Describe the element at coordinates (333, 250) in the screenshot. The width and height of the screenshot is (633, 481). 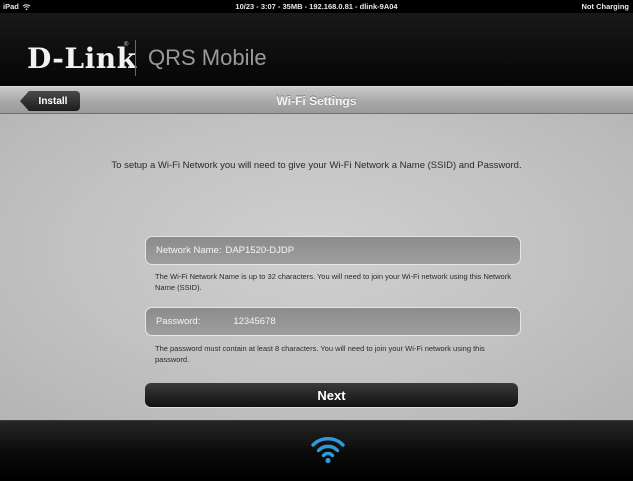
I see `network-name-field: Network Name: DAP1520-DJDP` at that location.